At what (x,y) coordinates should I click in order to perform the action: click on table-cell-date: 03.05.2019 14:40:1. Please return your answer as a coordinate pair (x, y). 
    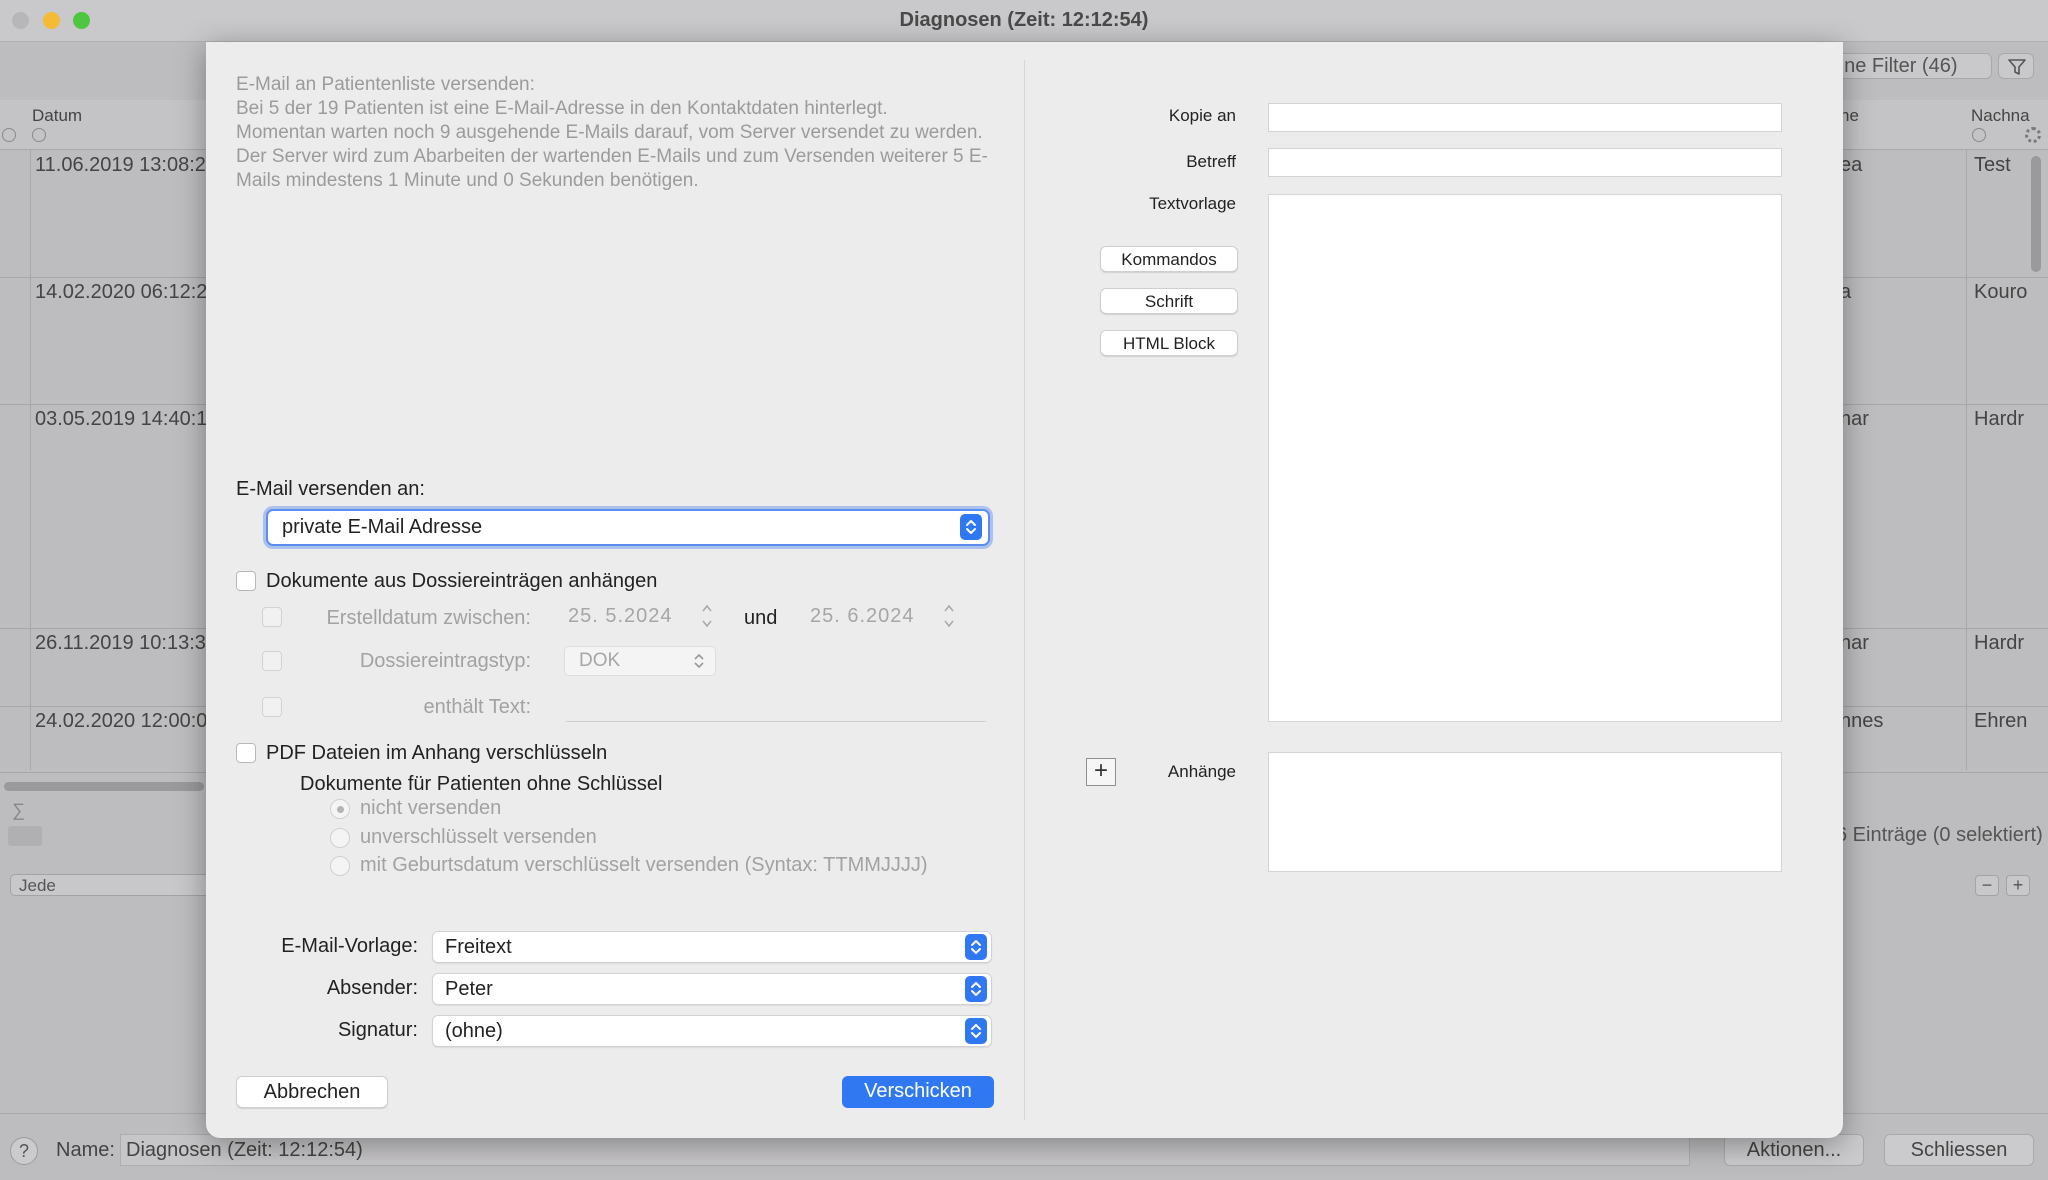
    Looking at the image, I should click on (121, 419).